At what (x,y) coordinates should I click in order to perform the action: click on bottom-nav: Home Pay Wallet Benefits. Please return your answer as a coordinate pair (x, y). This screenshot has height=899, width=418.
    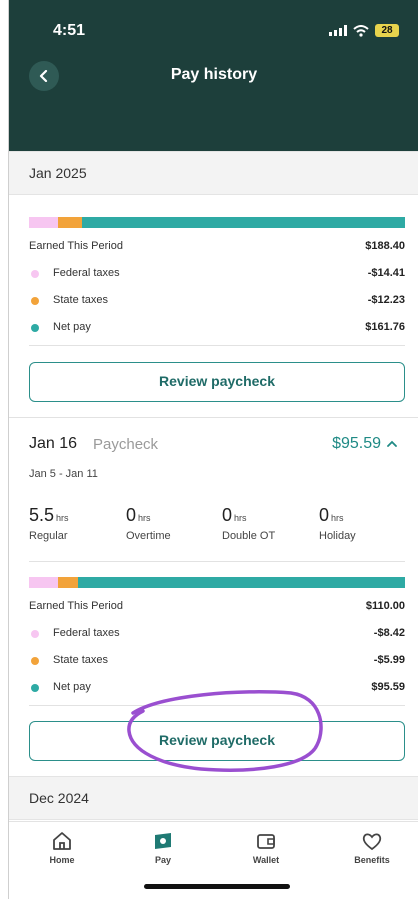
    Looking at the image, I should click on (213, 860).